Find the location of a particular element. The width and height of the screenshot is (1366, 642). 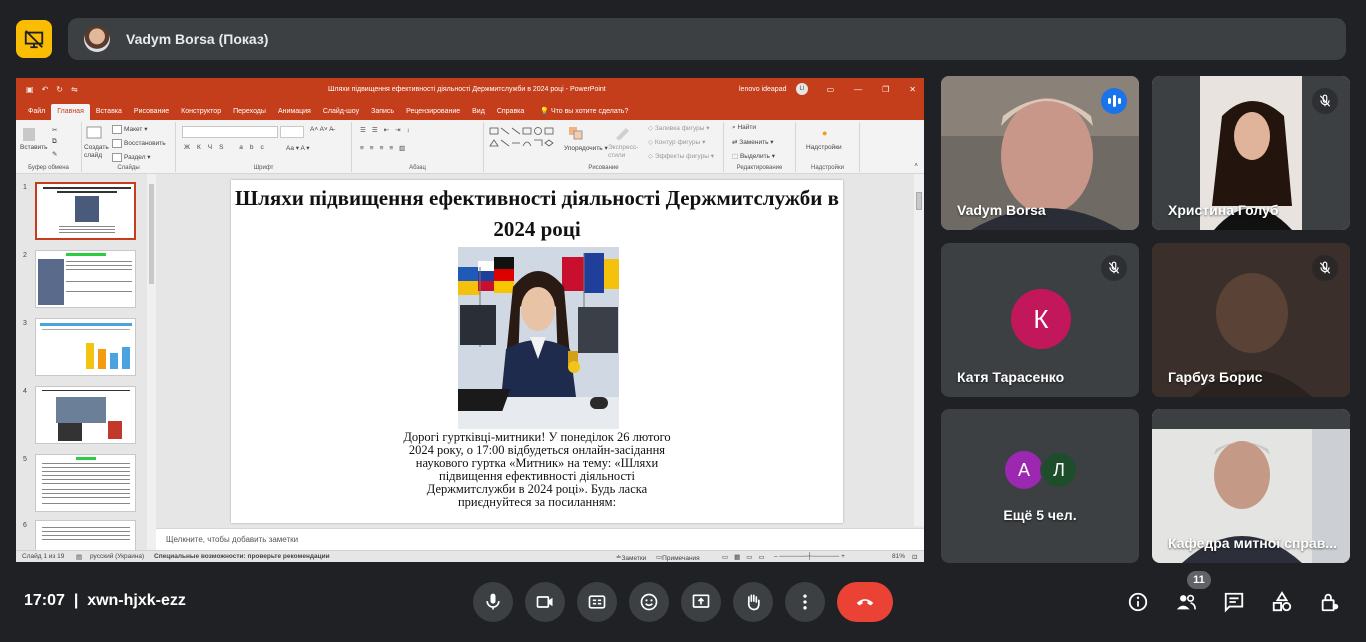

language-label: русский (Украина) is located at coordinates (117, 556).